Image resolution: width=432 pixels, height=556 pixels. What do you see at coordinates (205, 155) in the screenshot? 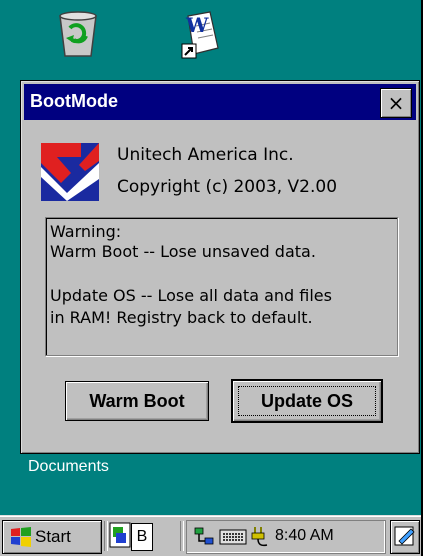
I see `company-name: Unitech America Inc.` at bounding box center [205, 155].